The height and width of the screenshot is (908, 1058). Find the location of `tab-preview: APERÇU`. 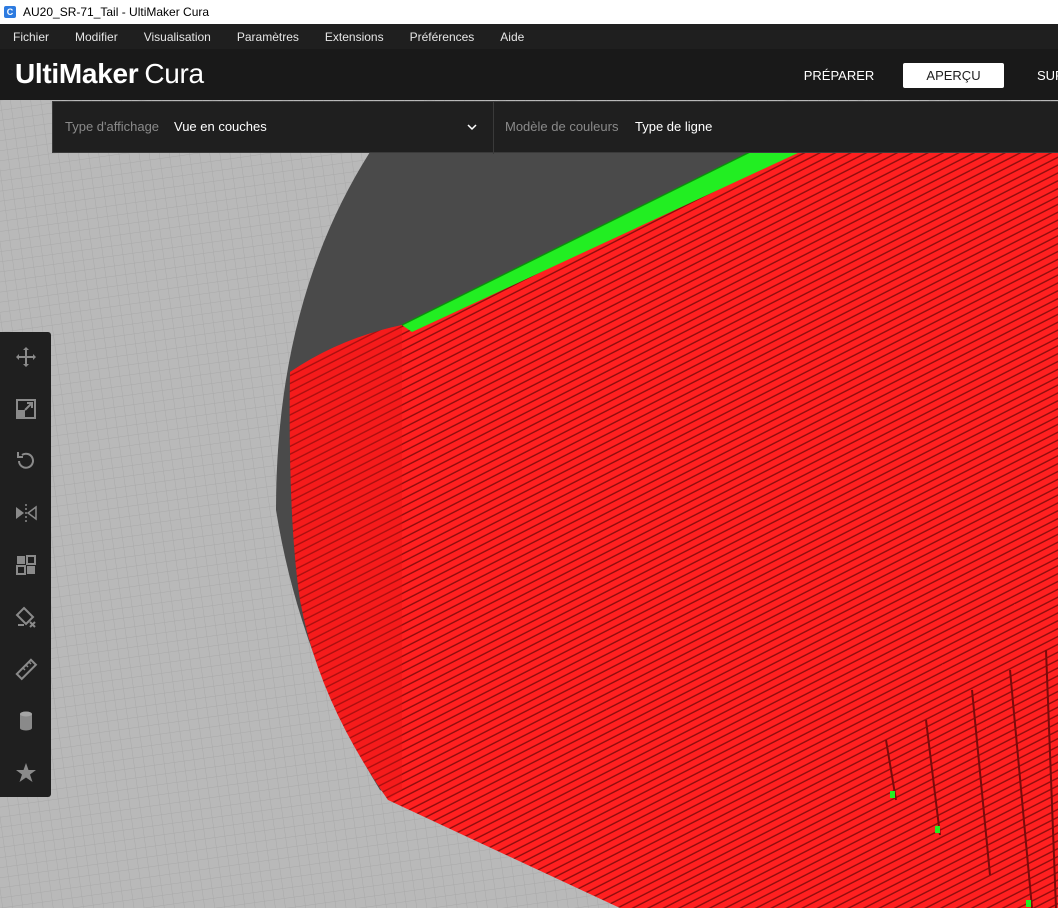

tab-preview: APERÇU is located at coordinates (953, 75).